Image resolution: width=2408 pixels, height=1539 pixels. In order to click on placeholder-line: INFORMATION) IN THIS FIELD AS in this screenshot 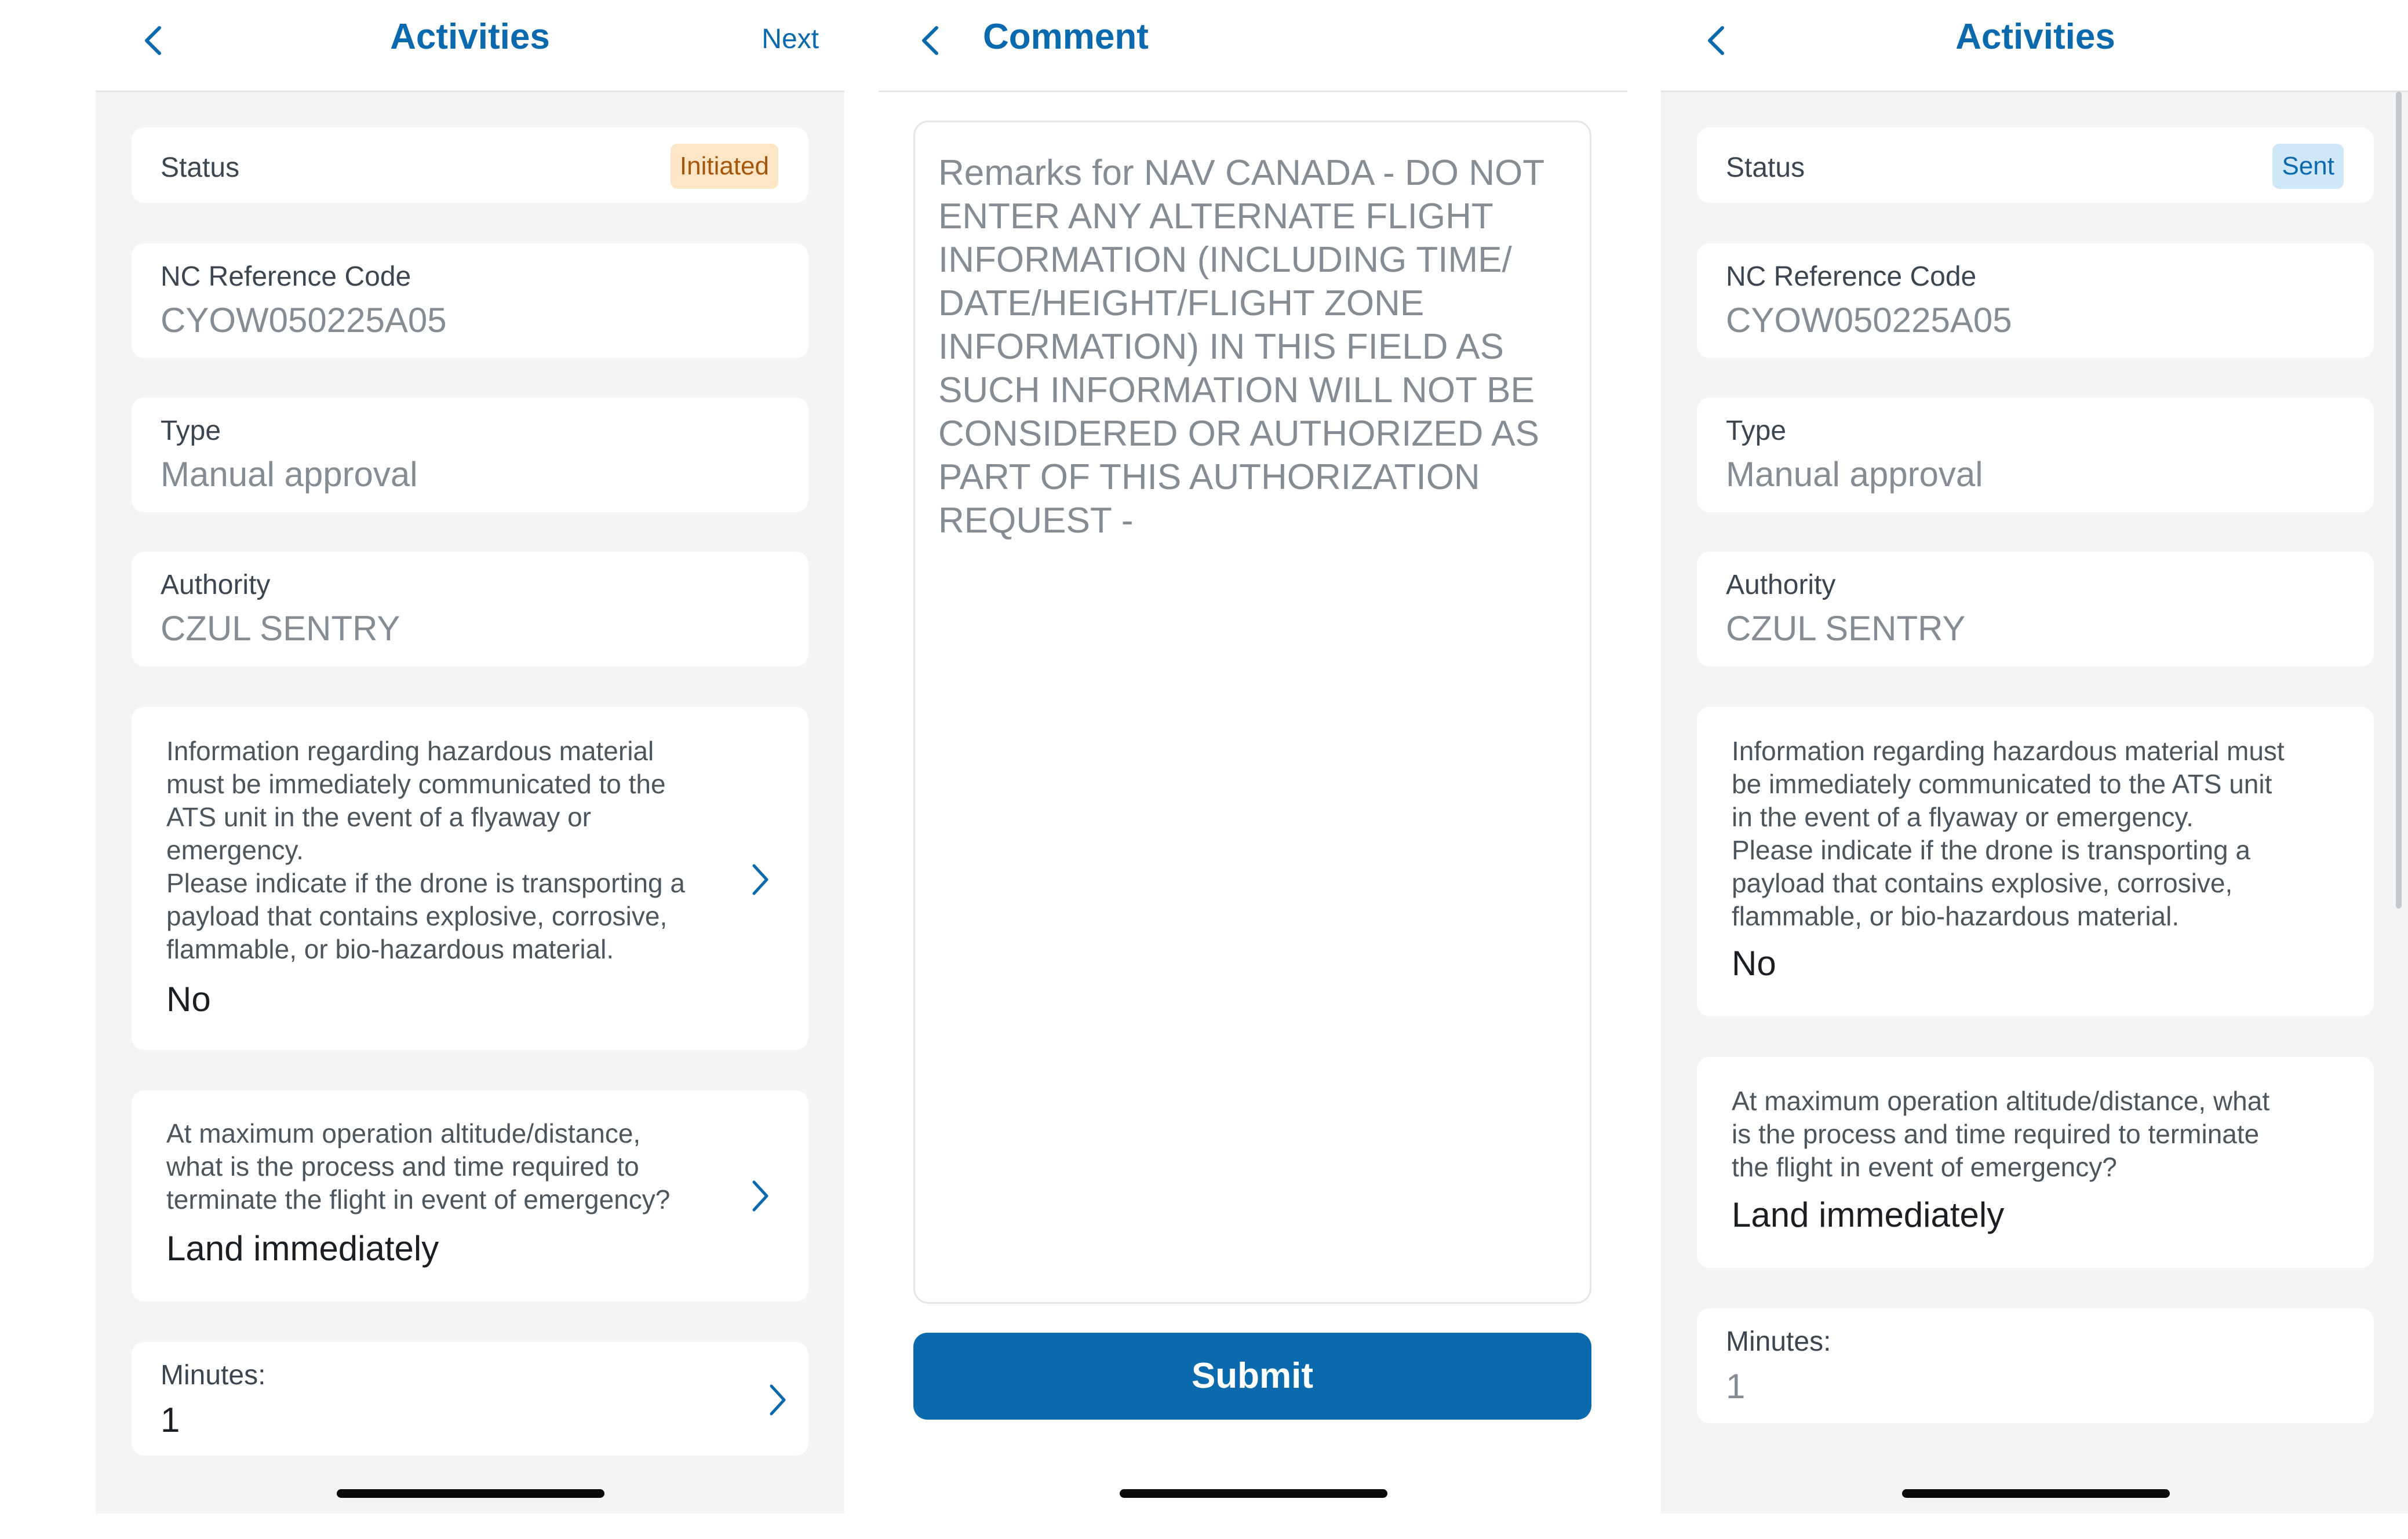, I will do `click(1221, 347)`.